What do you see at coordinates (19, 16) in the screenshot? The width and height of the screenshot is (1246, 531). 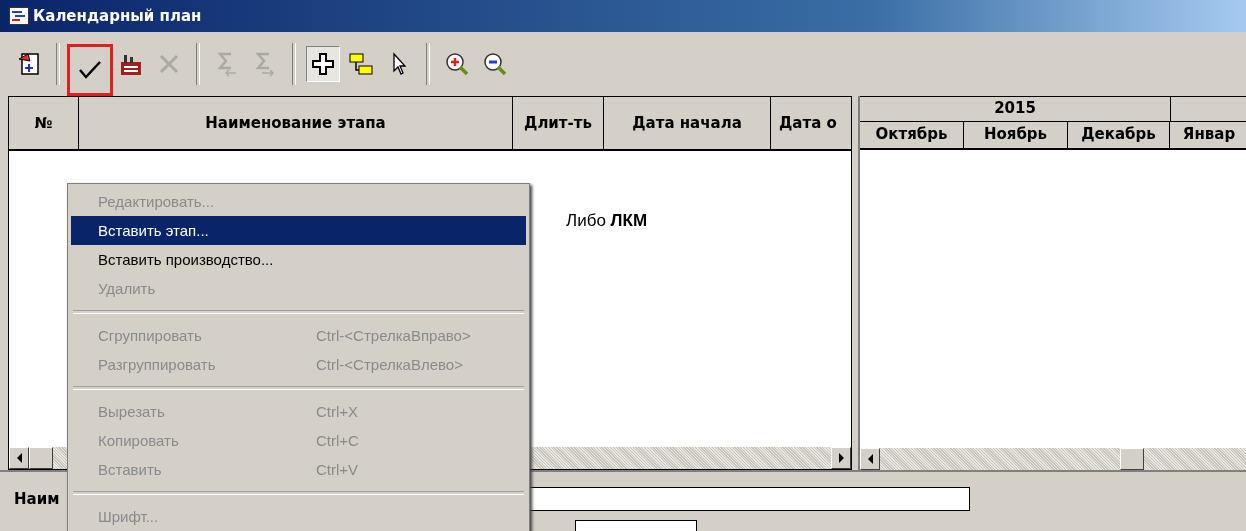 I see `window-icon` at bounding box center [19, 16].